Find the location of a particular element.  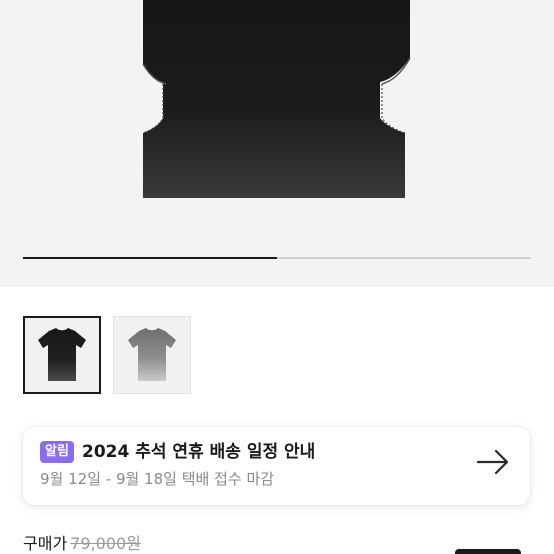

purchase-button is located at coordinates (488, 551).